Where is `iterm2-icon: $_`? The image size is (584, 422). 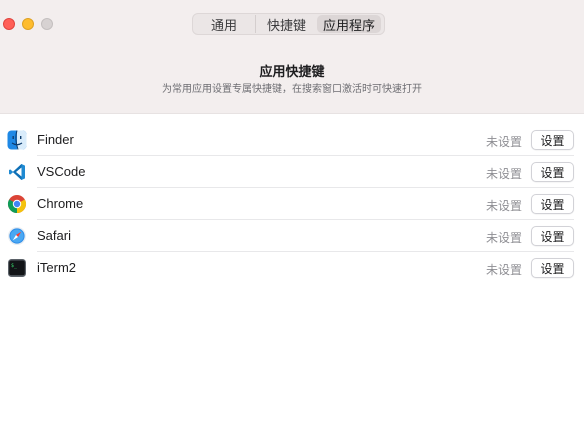
iterm2-icon: $_ is located at coordinates (17, 268).